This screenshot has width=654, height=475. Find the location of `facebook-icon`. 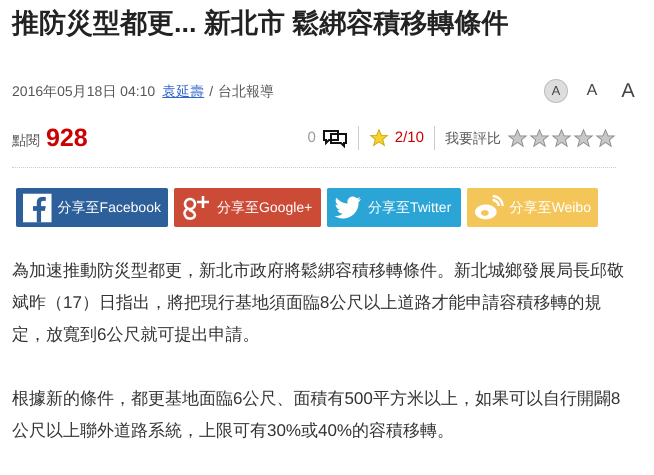

facebook-icon is located at coordinates (37, 207).